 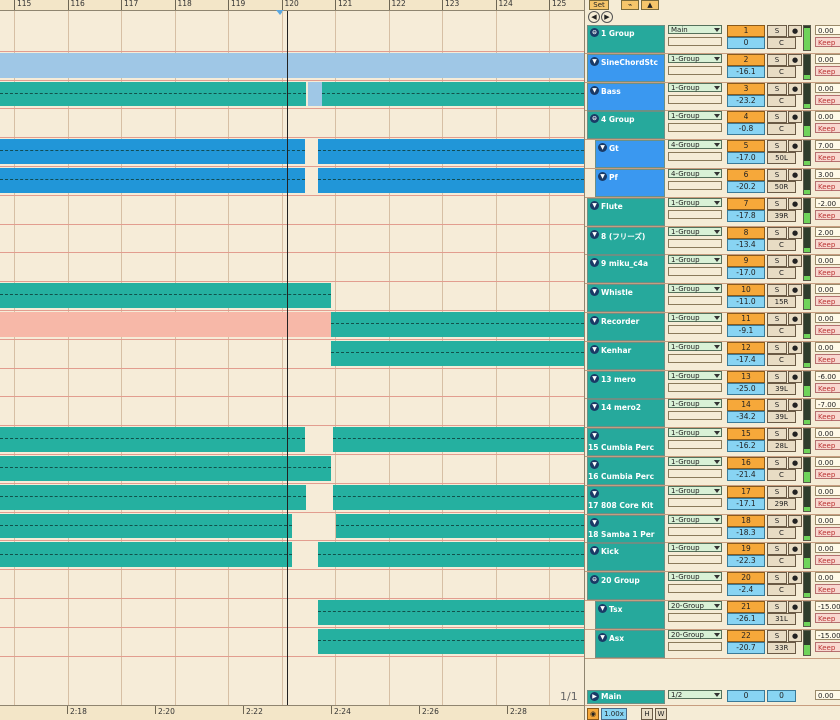 I want to click on track-activator: 3, so click(x=746, y=88).